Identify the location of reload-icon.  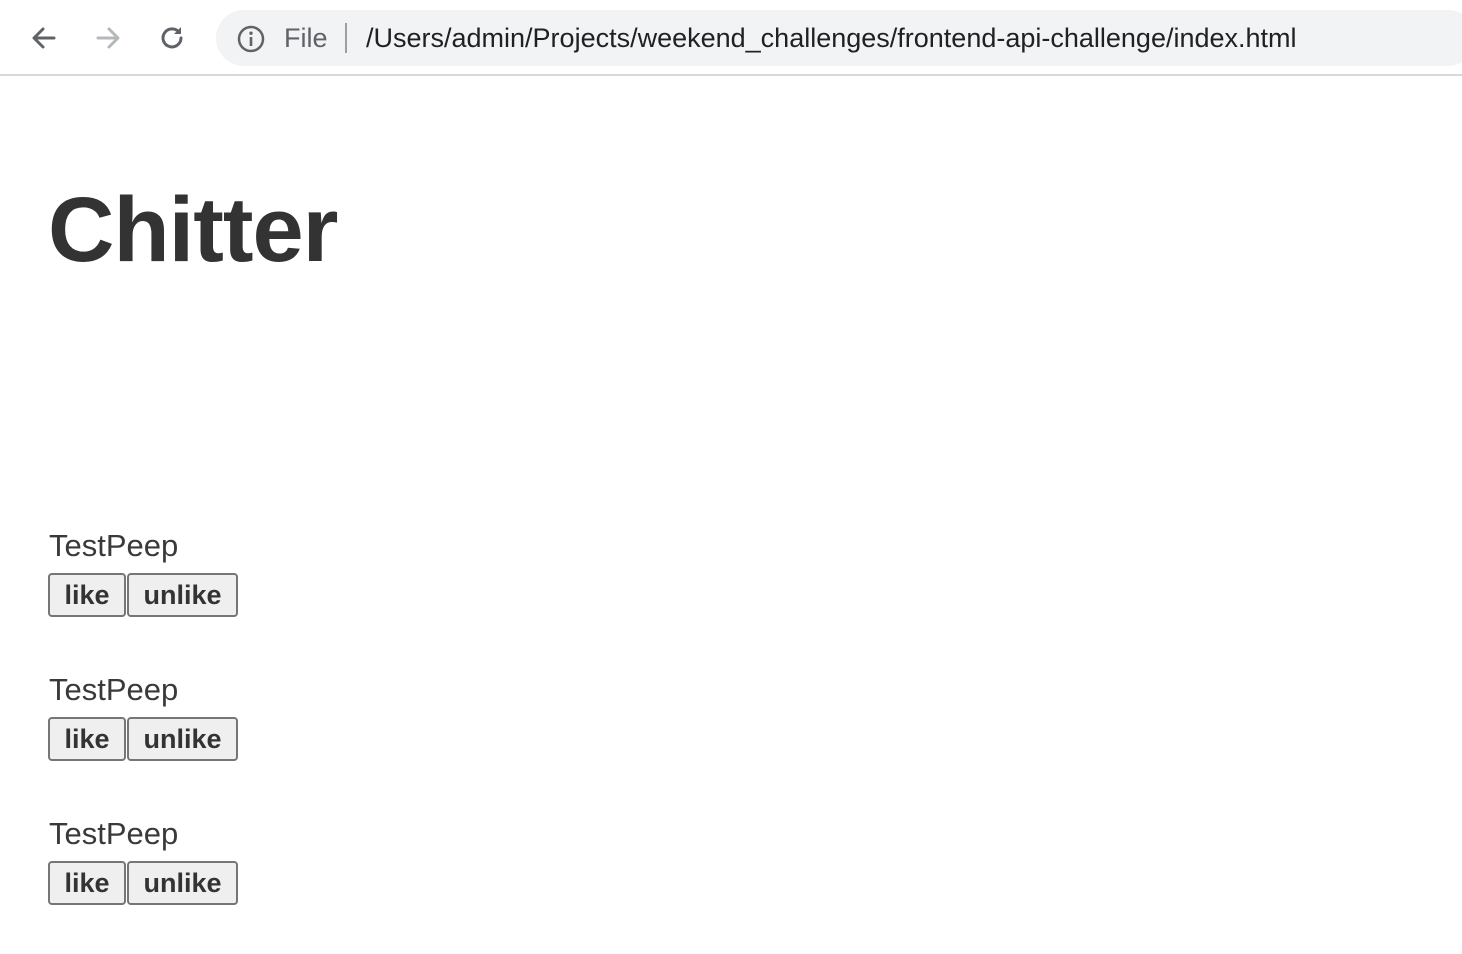
(172, 38).